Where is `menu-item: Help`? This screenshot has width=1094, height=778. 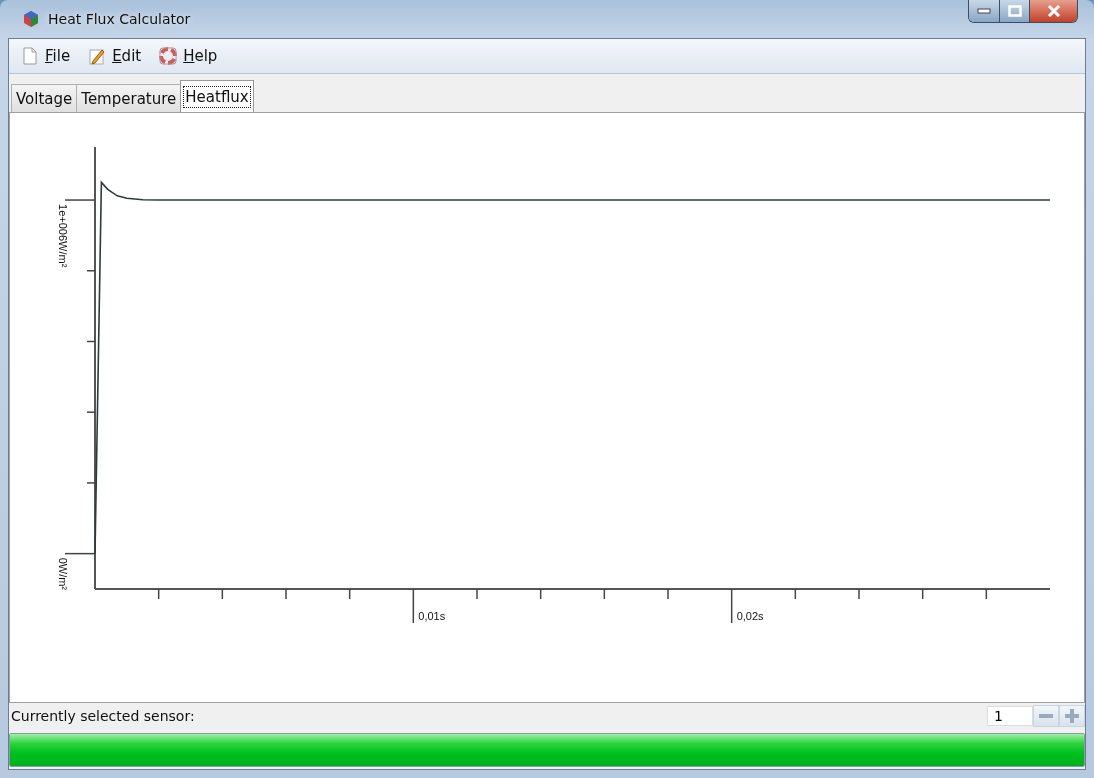 menu-item: Help is located at coordinates (188, 56).